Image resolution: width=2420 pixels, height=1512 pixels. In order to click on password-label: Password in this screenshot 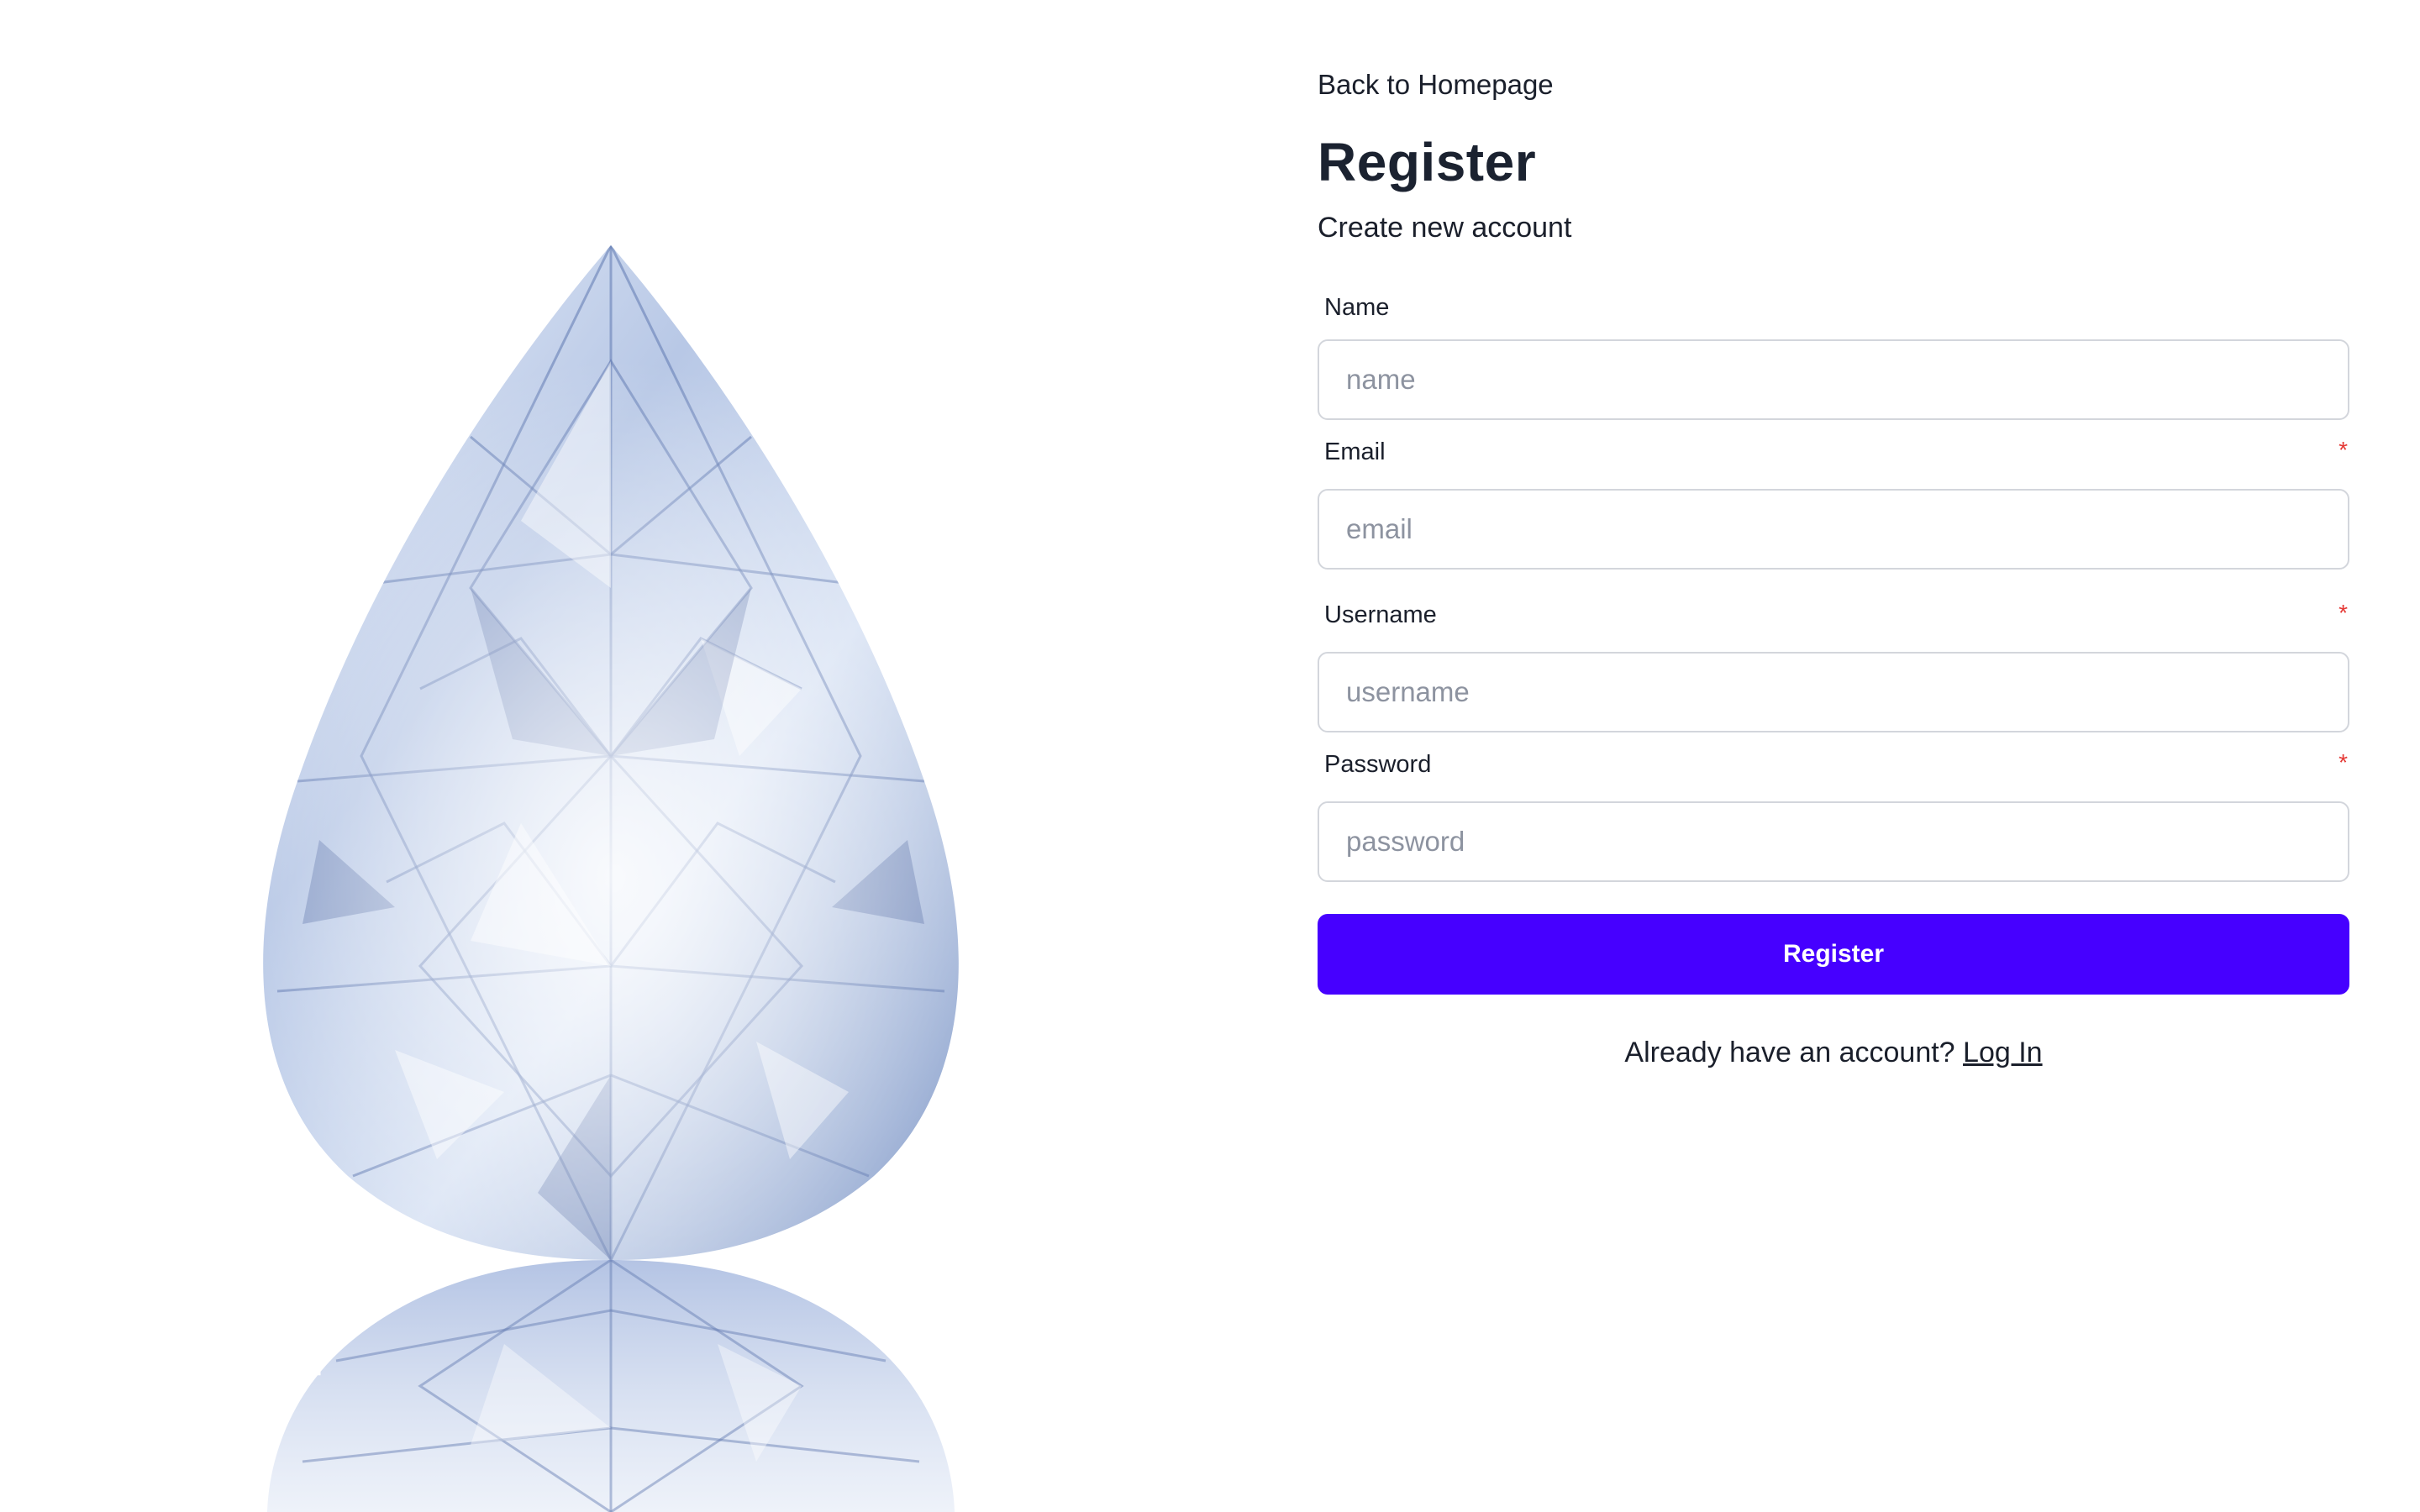, I will do `click(1378, 764)`.